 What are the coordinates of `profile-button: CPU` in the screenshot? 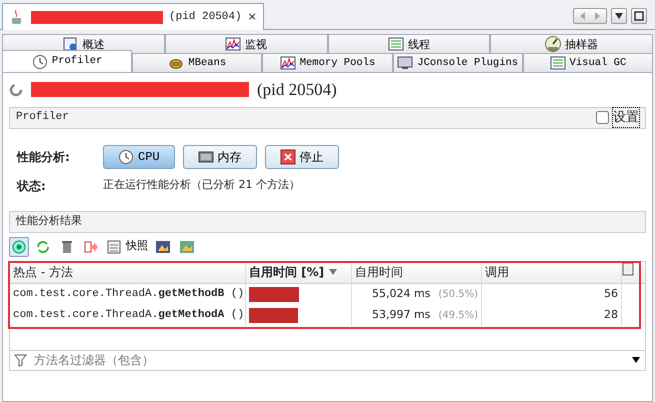 It's located at (139, 156).